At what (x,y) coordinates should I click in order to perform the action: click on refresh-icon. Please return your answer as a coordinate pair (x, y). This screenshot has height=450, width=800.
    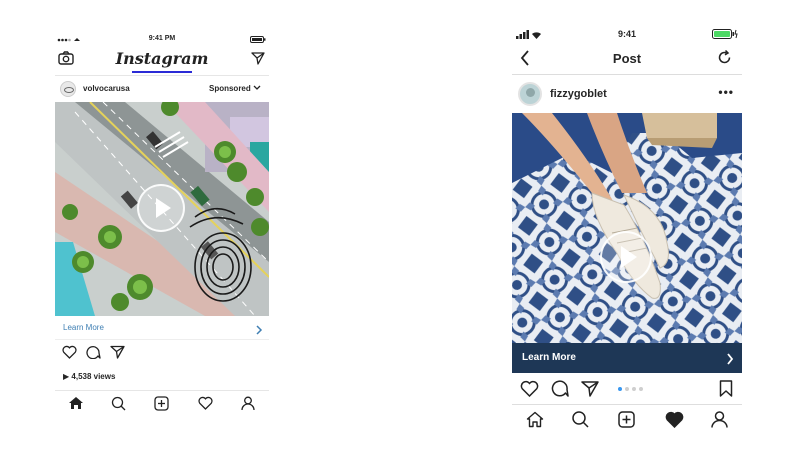
    Looking at the image, I should click on (724, 59).